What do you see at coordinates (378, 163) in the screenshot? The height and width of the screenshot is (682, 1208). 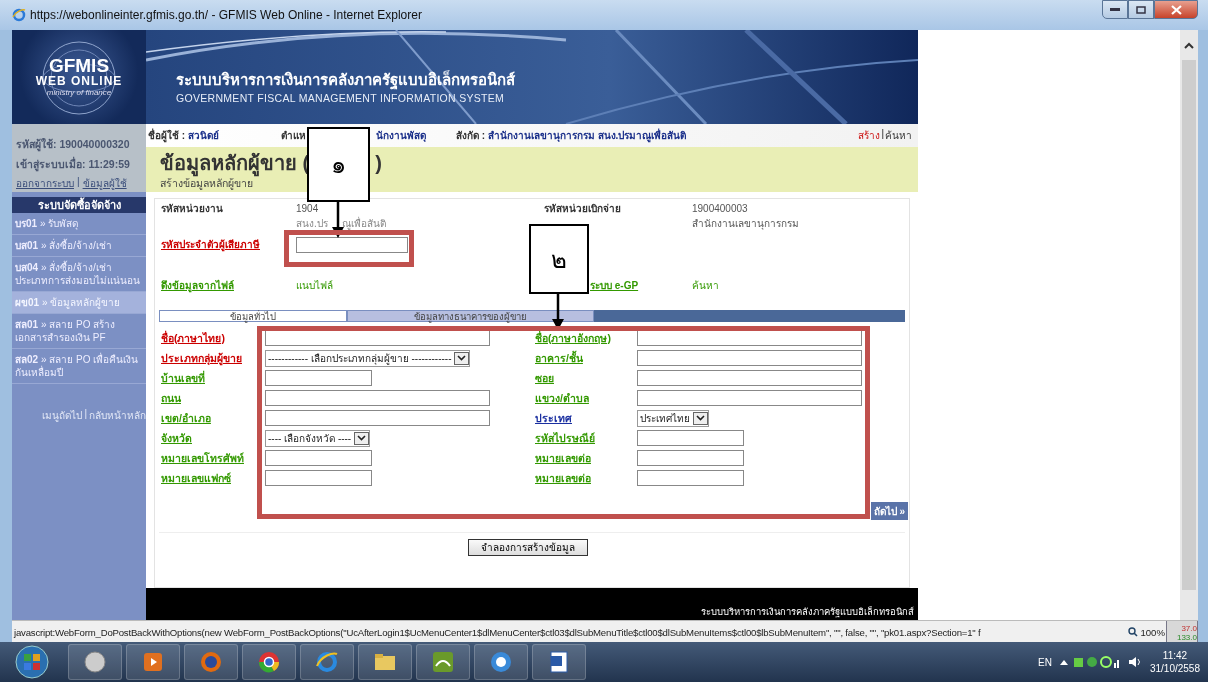 I see `page-title-end: )` at bounding box center [378, 163].